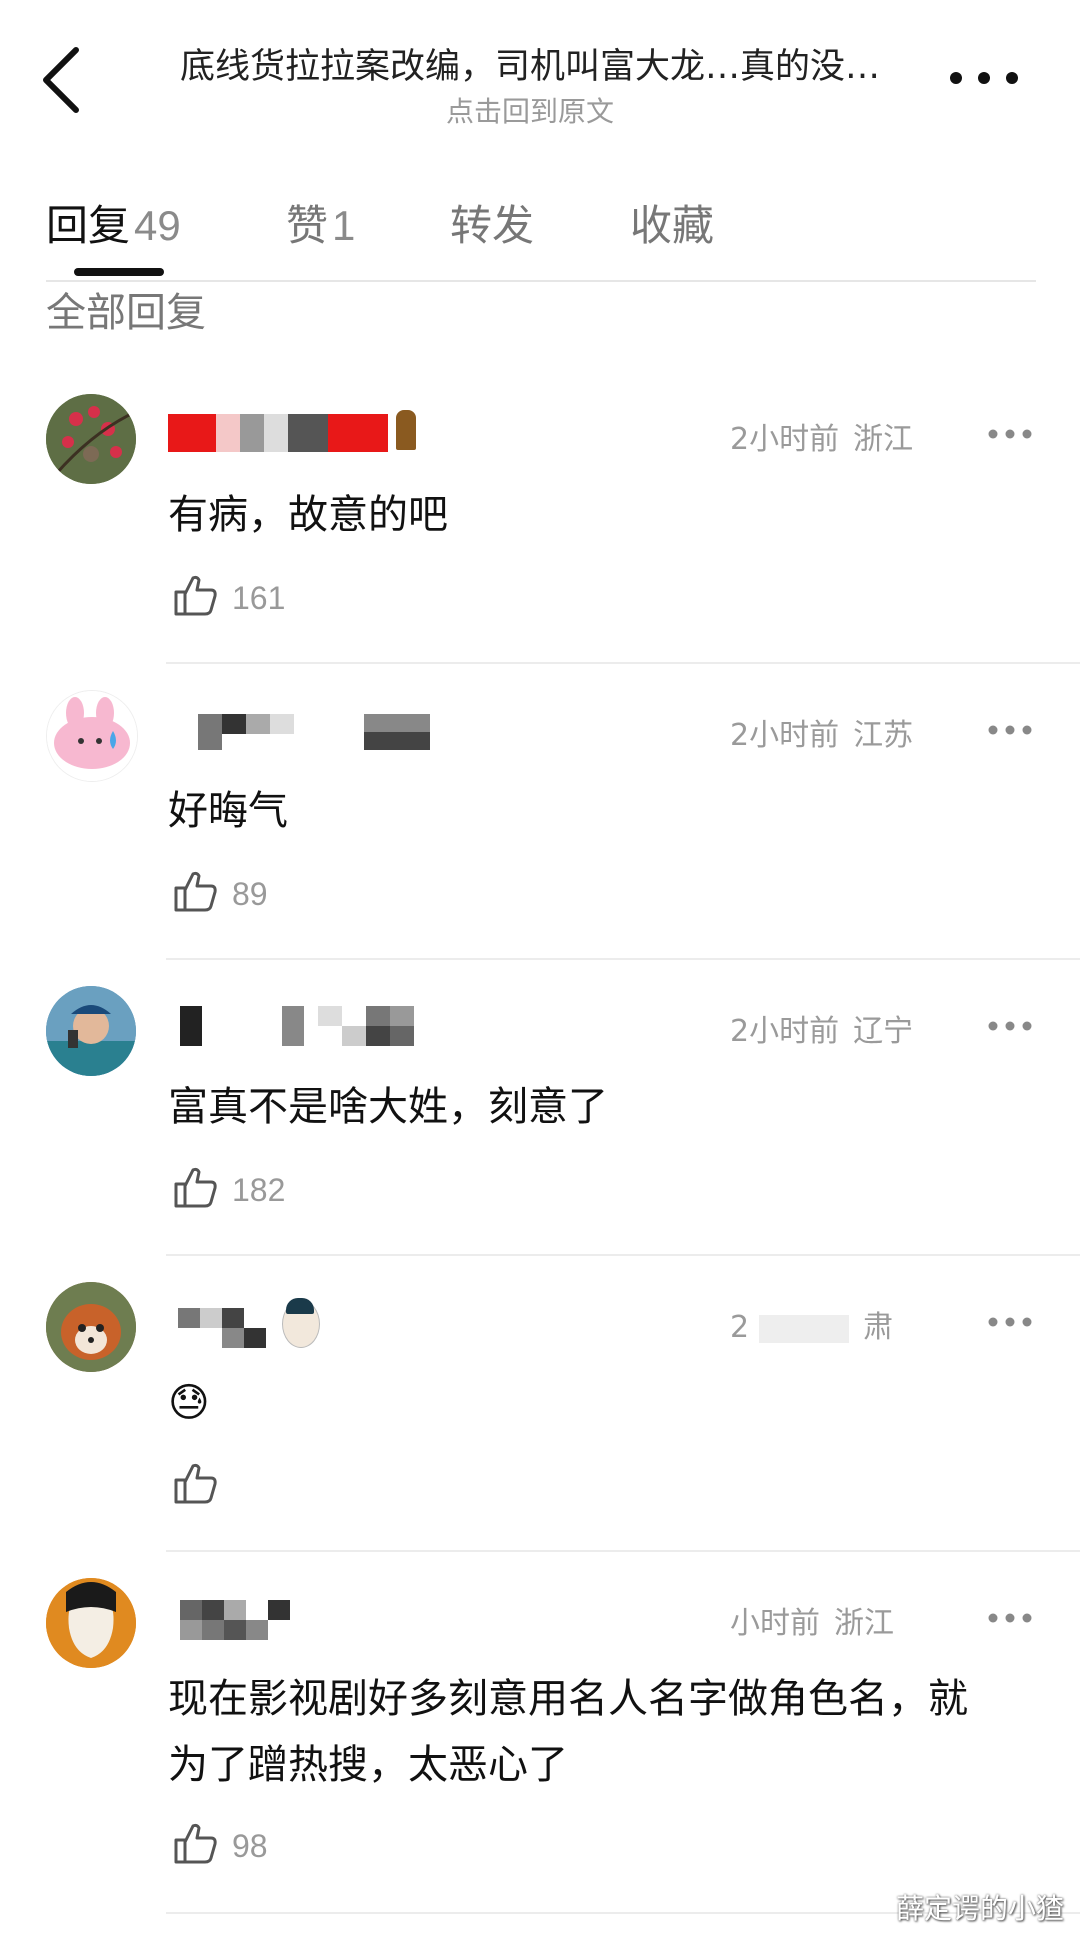  What do you see at coordinates (775, 1623) in the screenshot?
I see `comment-time: 小时前` at bounding box center [775, 1623].